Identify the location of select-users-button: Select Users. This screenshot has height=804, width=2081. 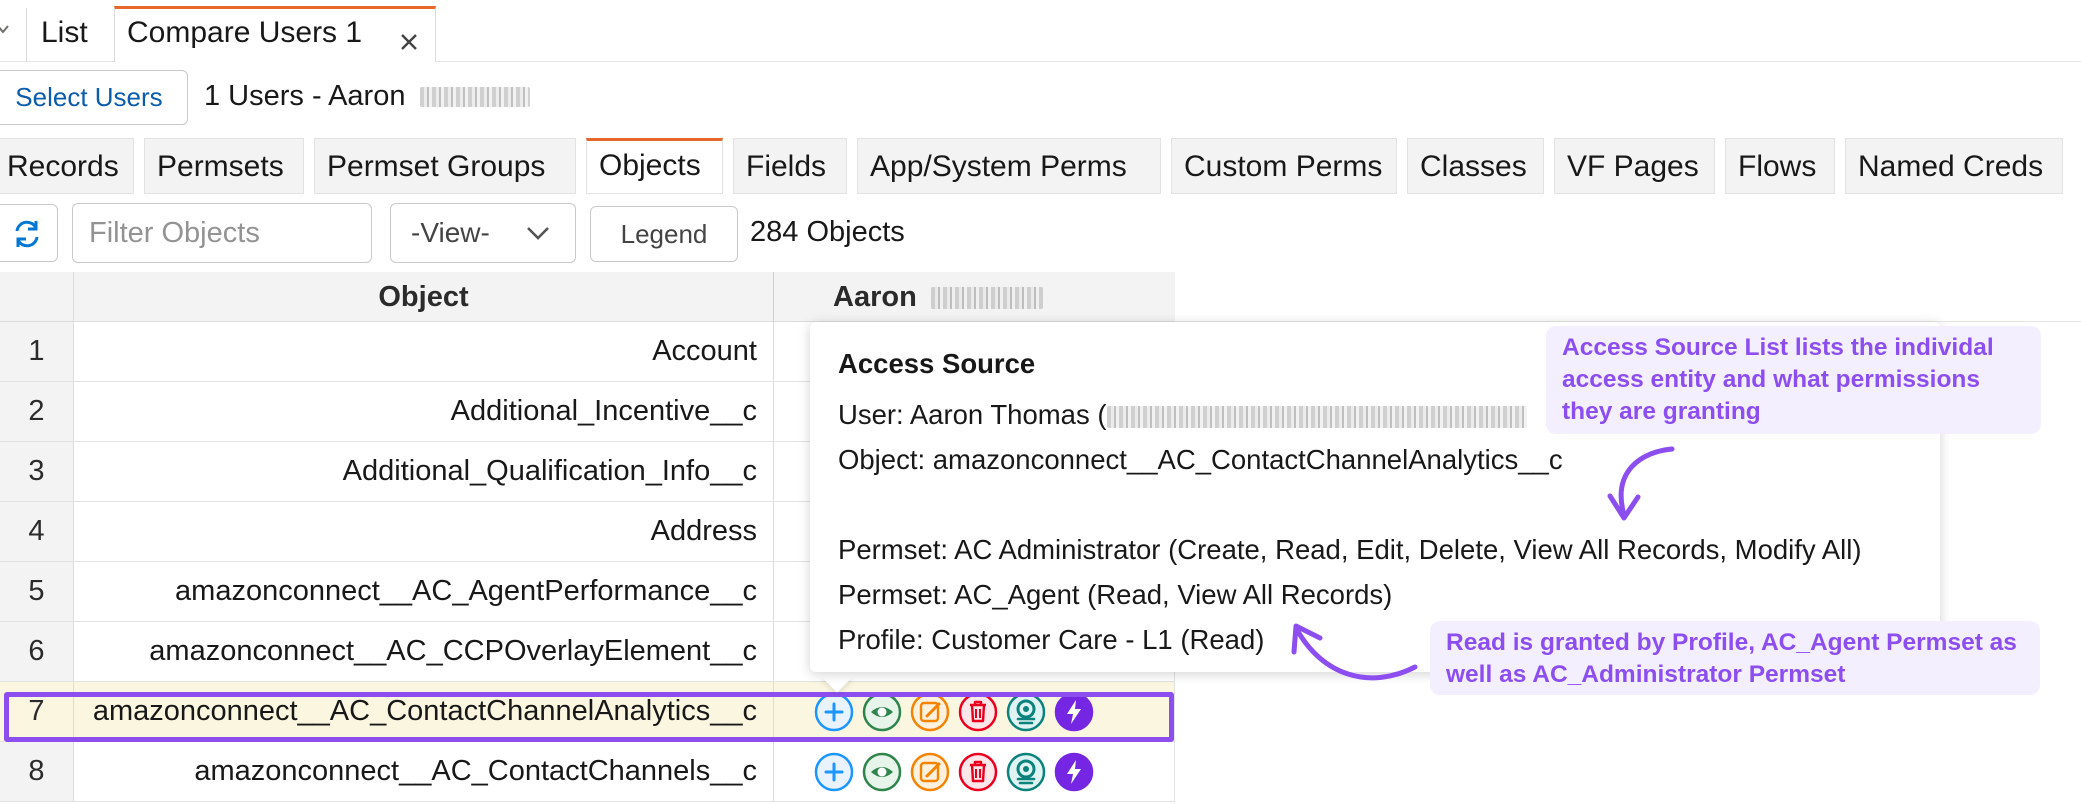
(94, 97).